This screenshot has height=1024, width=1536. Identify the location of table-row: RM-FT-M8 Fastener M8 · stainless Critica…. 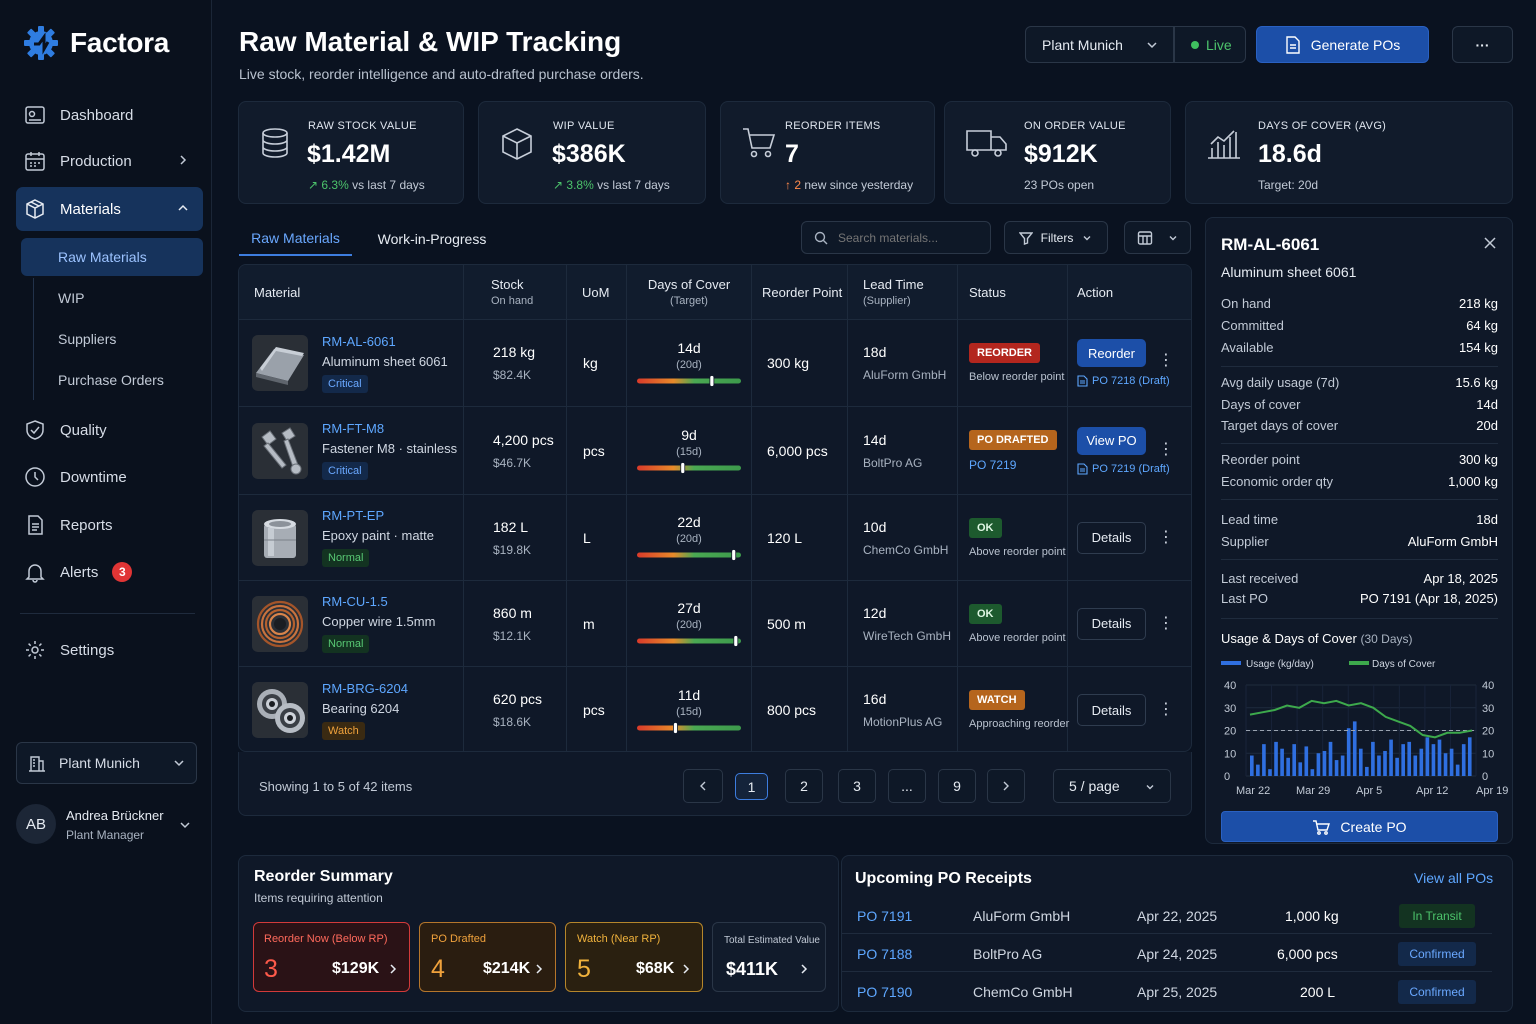
(715, 450).